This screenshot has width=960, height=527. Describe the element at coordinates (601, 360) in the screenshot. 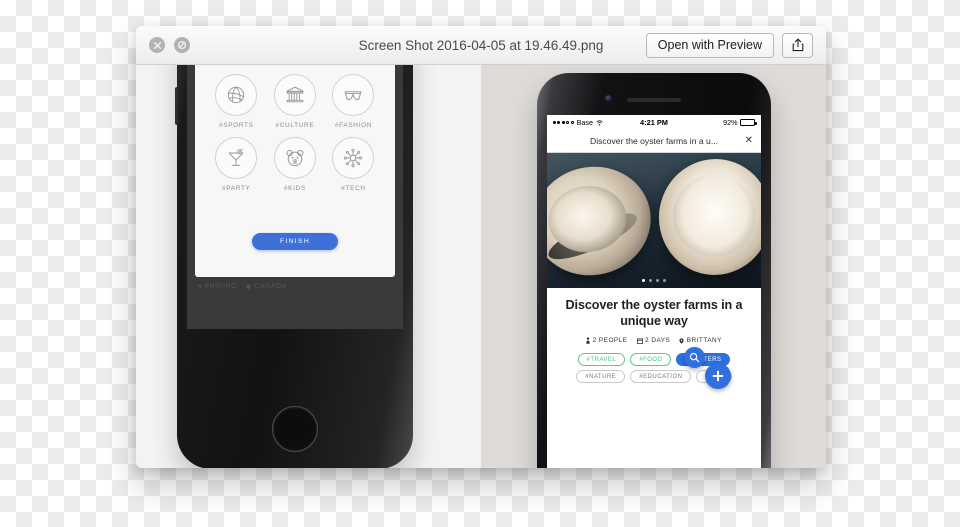

I see `tag-travel: #TRAVEL` at that location.